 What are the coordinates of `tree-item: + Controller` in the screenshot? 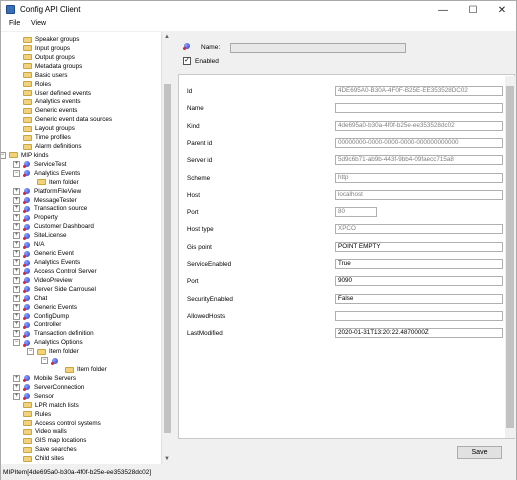 It's located at (37, 324).